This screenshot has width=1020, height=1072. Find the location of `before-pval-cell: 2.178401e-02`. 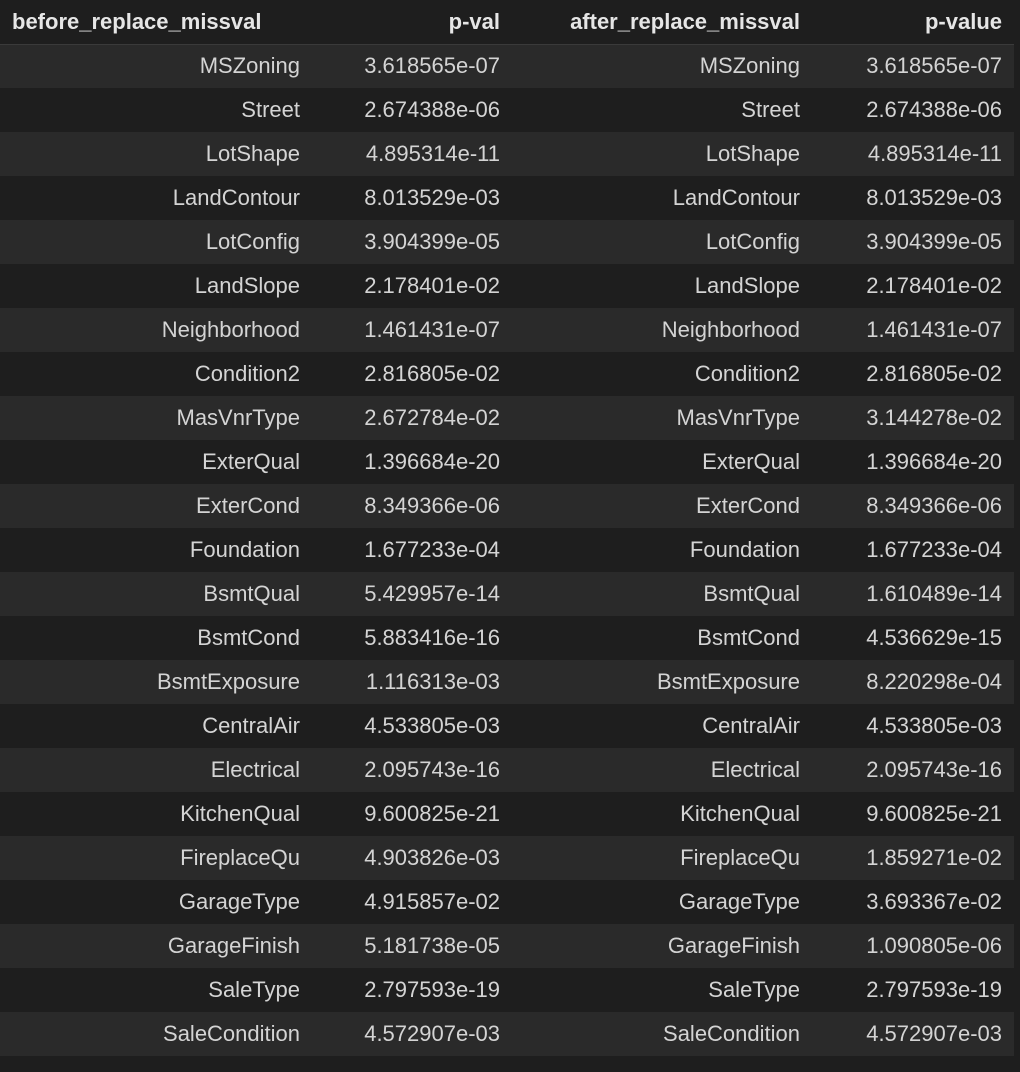

before-pval-cell: 2.178401e-02 is located at coordinates (432, 285).